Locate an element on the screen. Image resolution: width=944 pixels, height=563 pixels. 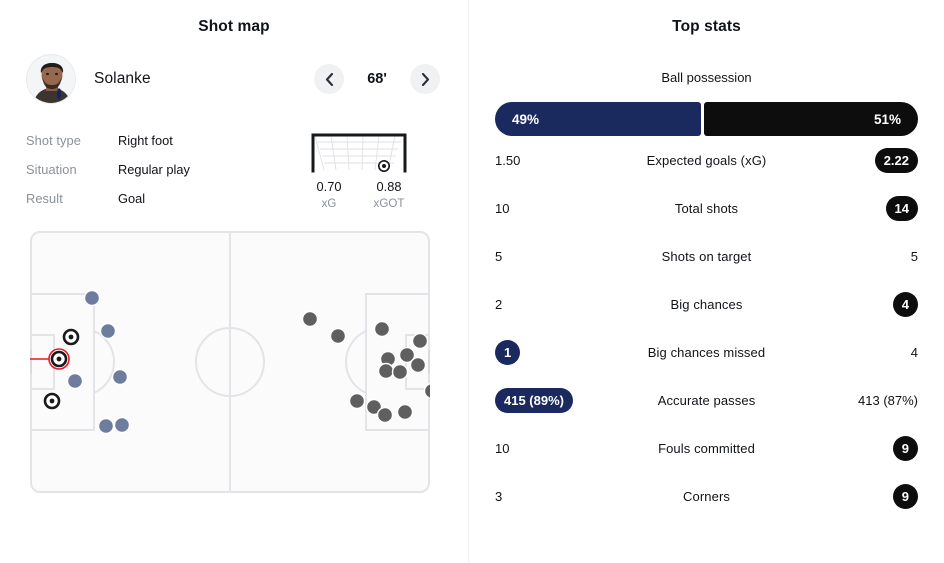
stat-left-cell: 1 is located at coordinates (547, 352).